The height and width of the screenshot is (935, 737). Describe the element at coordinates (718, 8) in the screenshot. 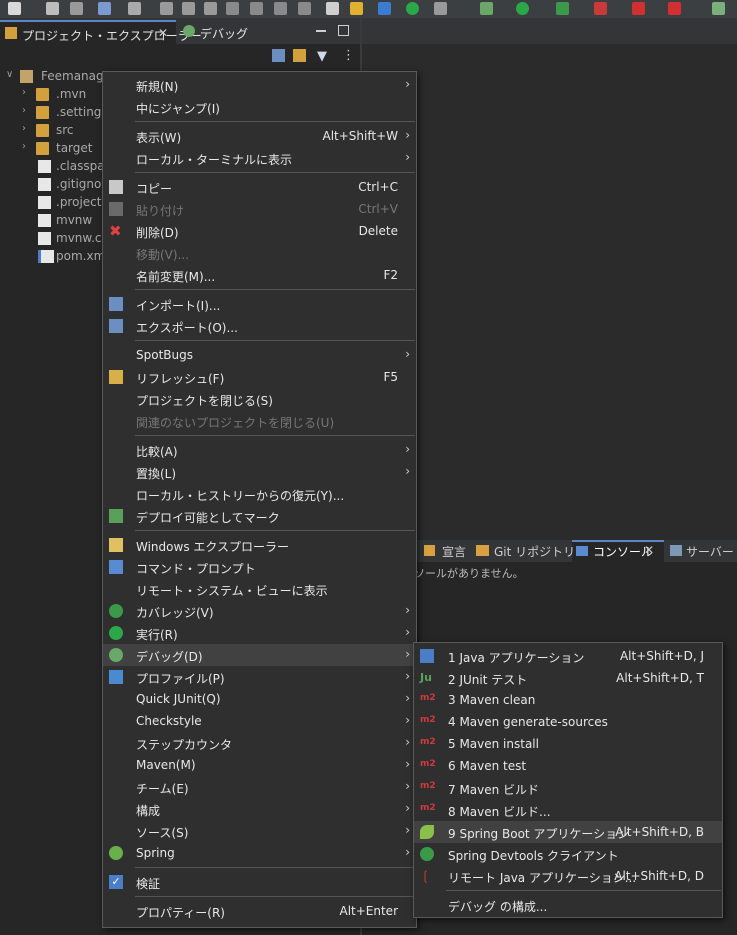

I see `perspective-icon` at that location.